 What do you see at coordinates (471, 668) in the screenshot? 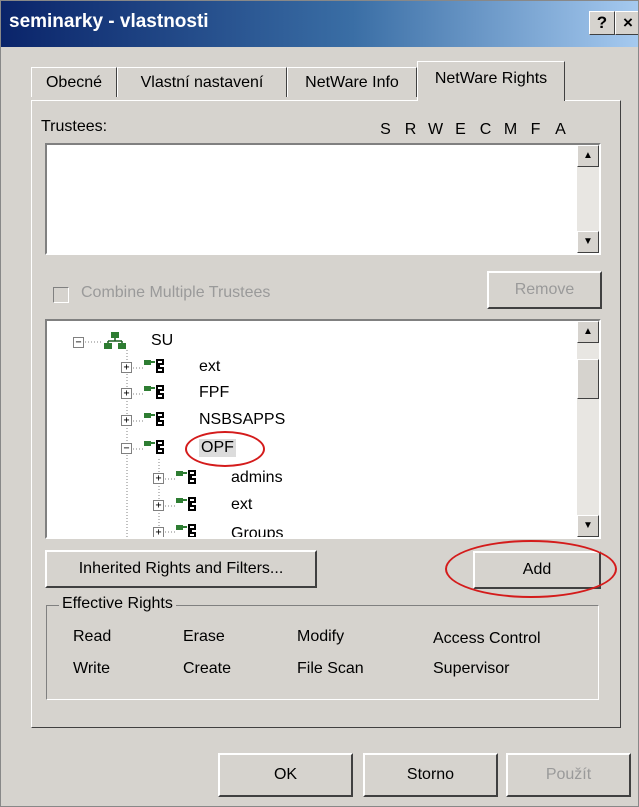
I see `right-supervisor: Supervisor` at bounding box center [471, 668].